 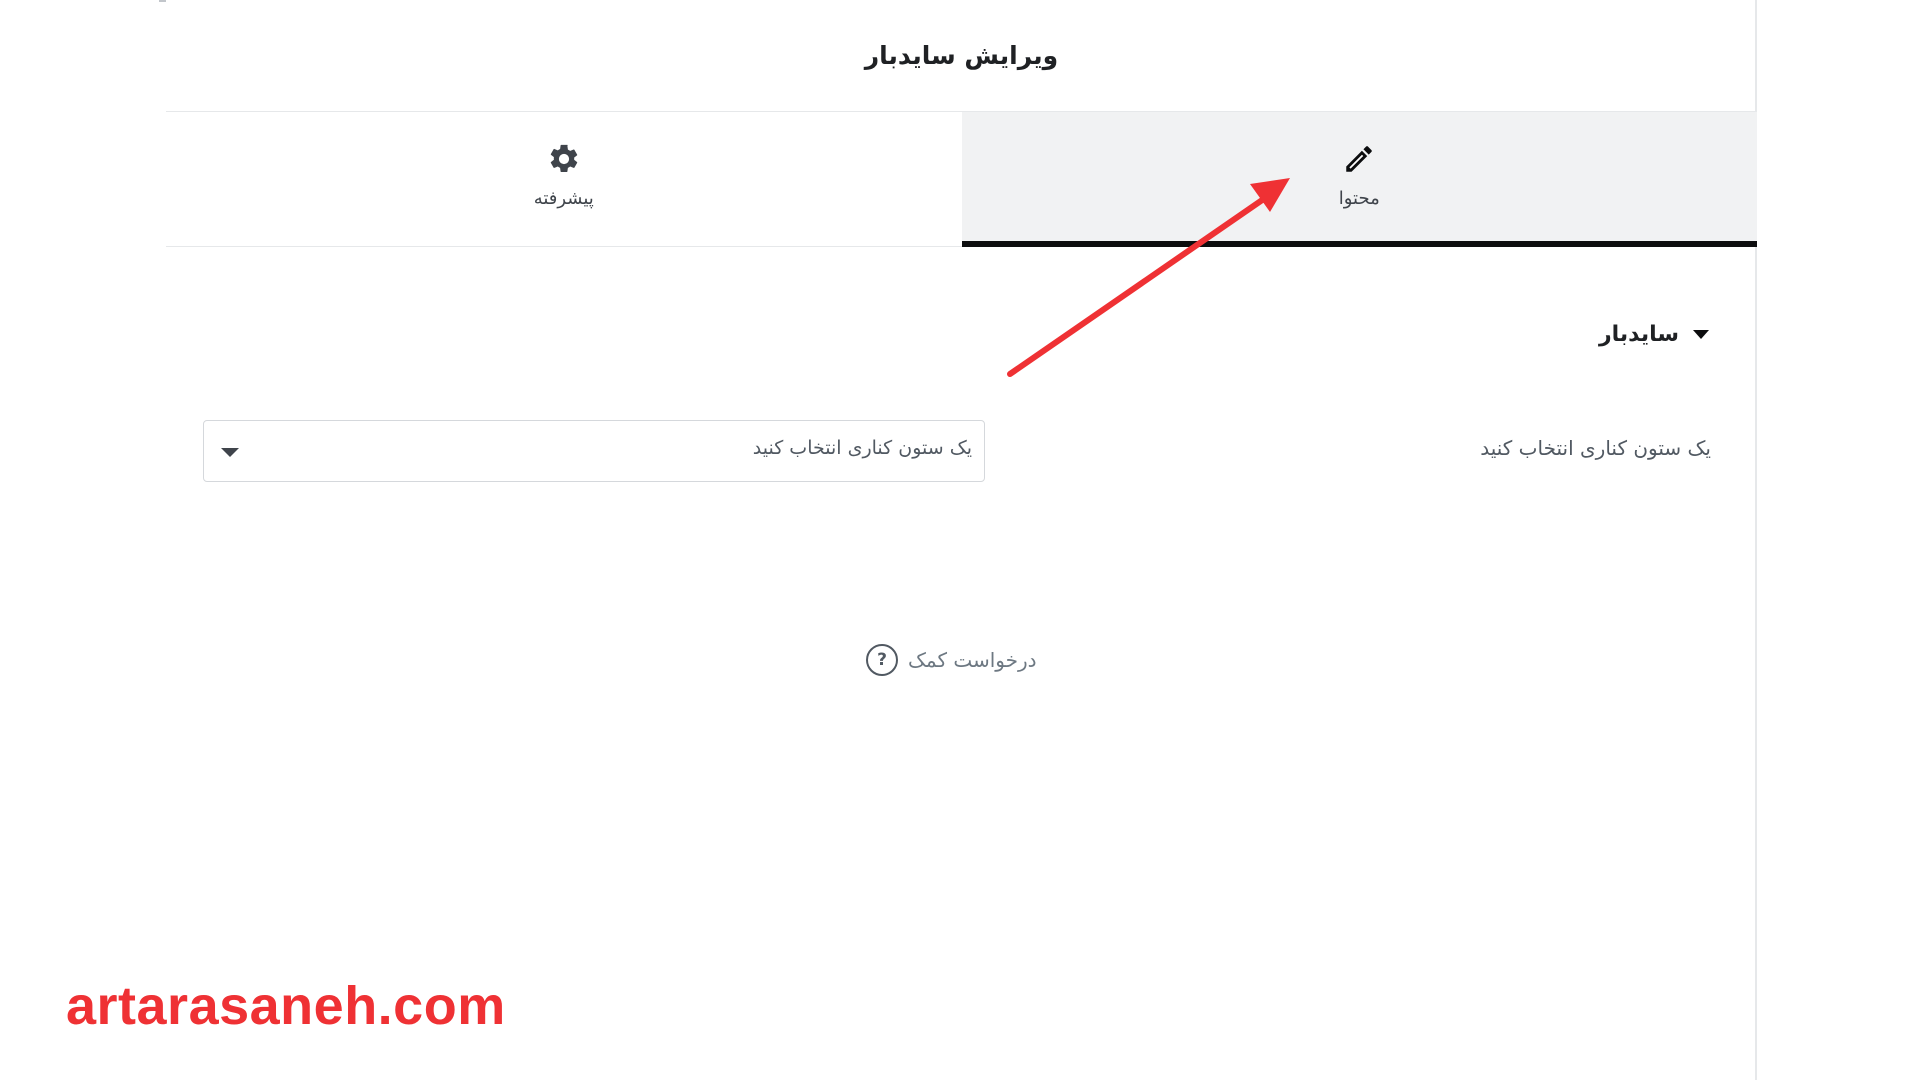 I want to click on page-title: ویرایش سایدبار, so click(x=961, y=55).